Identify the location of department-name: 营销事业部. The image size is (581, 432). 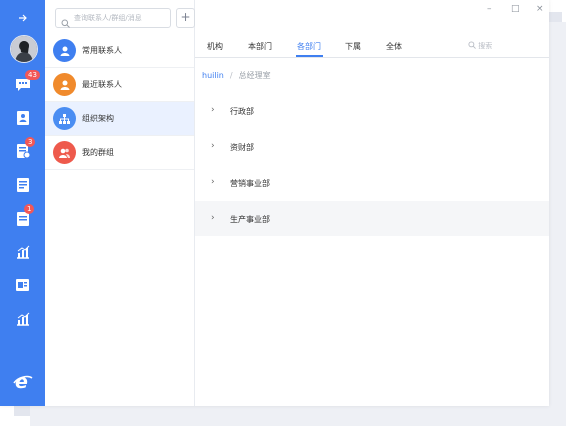
(250, 183).